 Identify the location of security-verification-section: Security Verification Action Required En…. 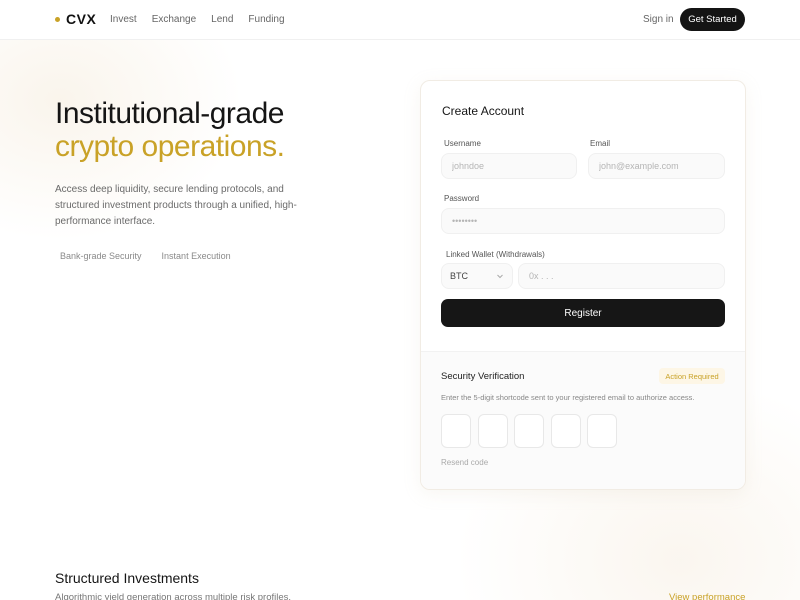
(583, 420).